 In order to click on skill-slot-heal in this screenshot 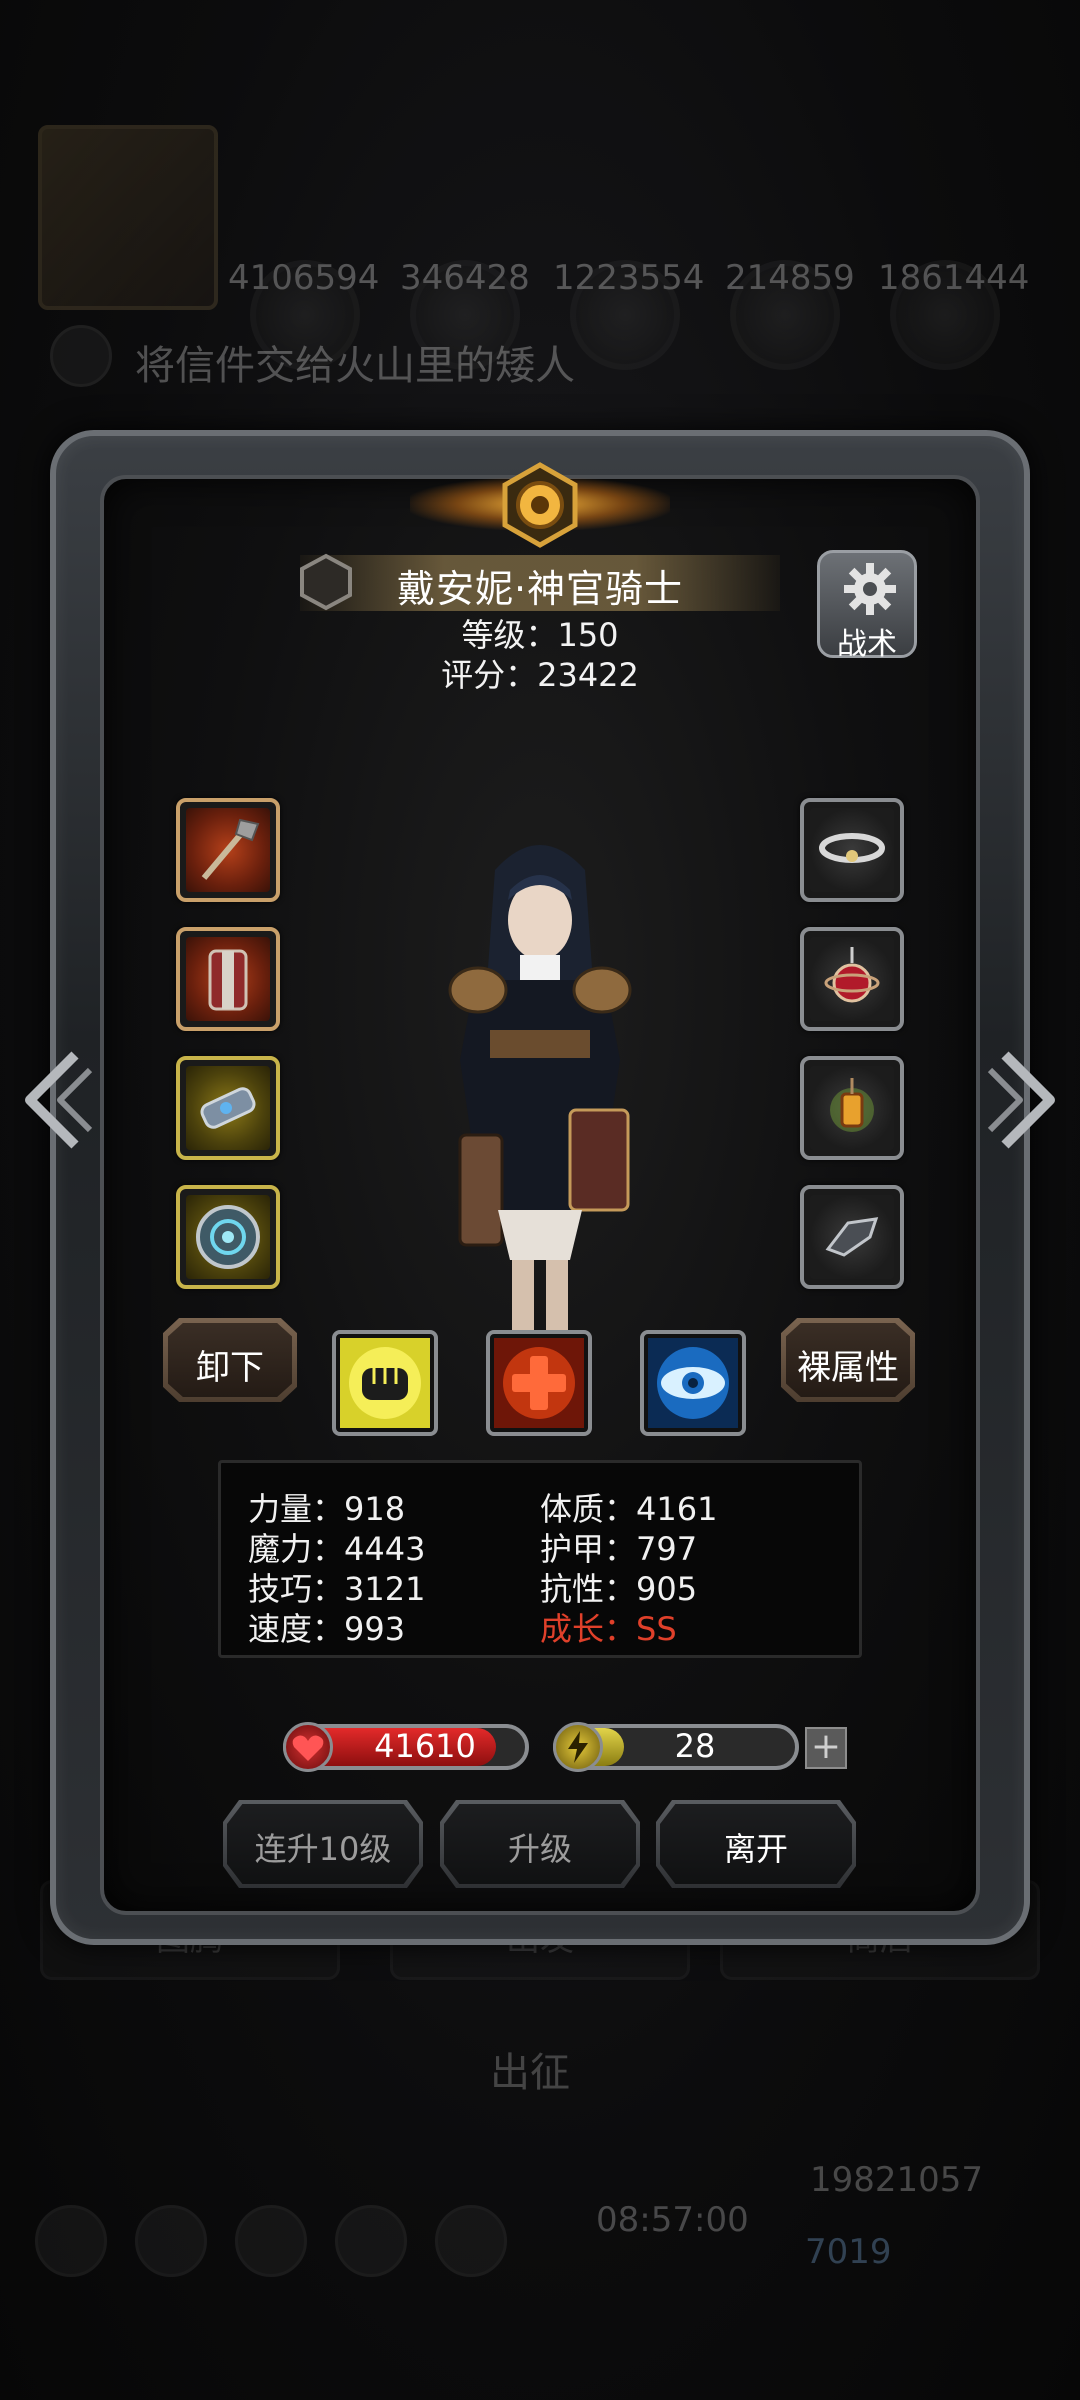, I will do `click(539, 1383)`.